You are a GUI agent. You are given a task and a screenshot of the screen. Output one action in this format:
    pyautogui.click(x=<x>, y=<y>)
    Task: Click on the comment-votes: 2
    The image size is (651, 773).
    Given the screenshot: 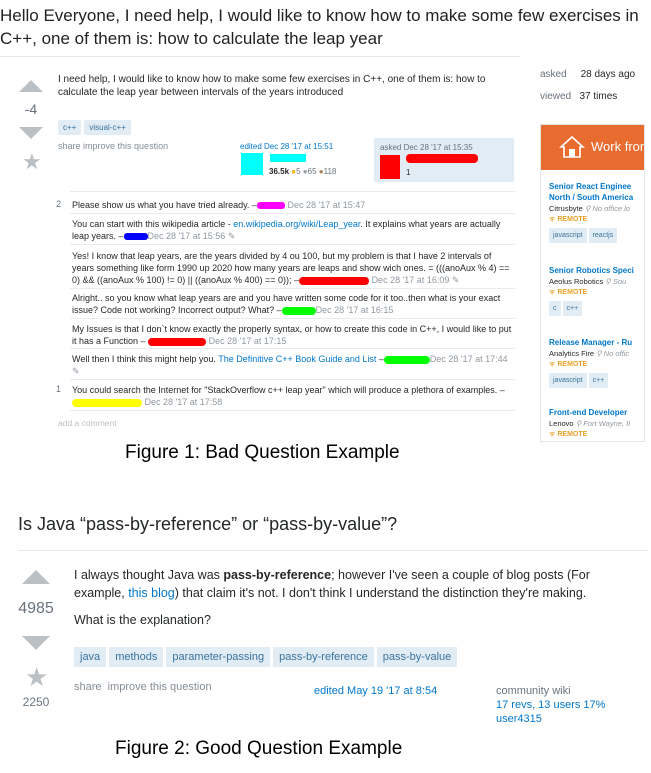 What is the action you would take?
    pyautogui.click(x=59, y=204)
    